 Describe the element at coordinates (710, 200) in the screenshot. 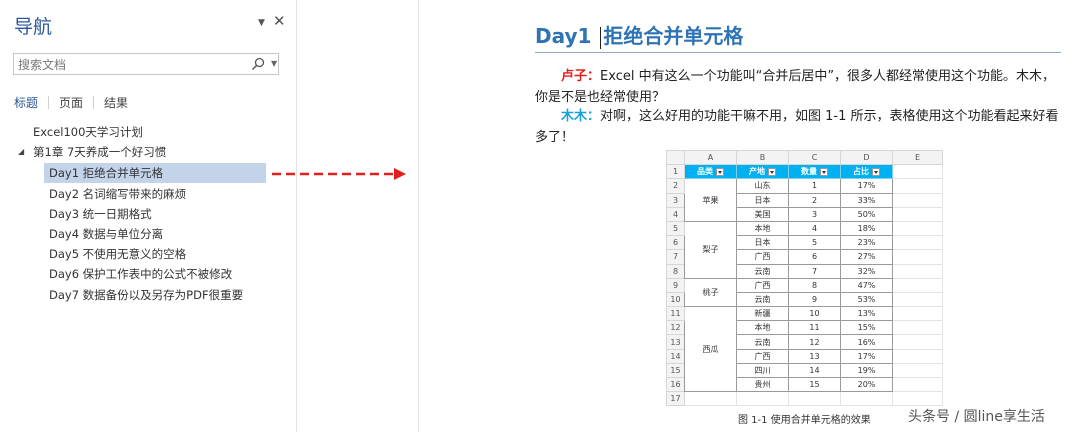

I see `merged-category-cell: 苹果` at that location.